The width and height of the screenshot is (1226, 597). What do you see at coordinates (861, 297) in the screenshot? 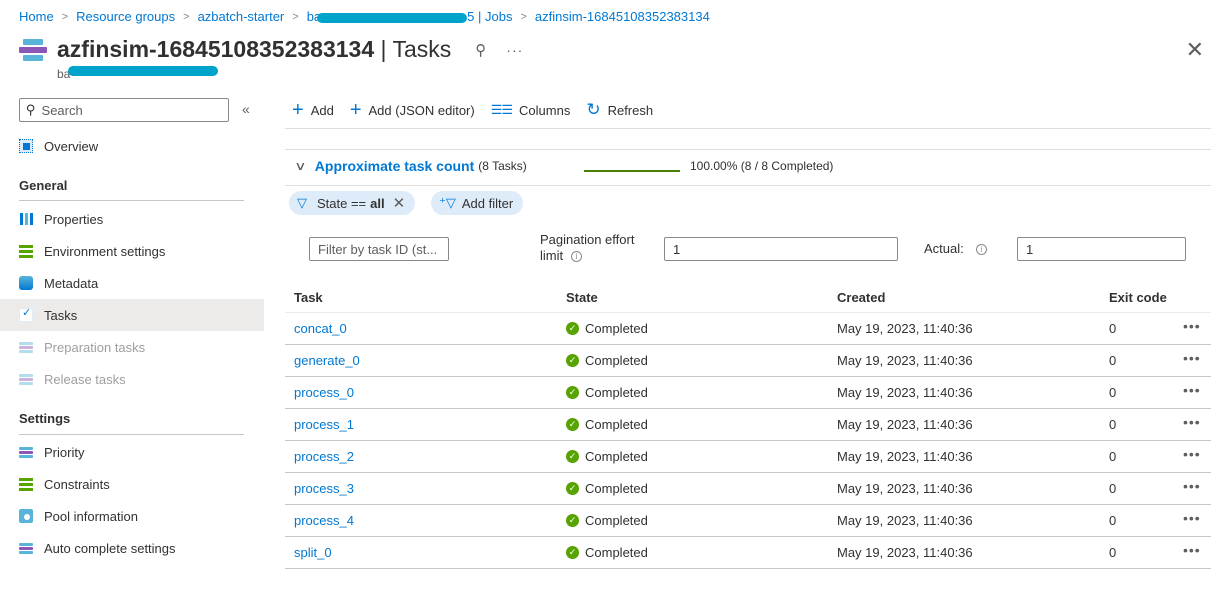
I see `column-header-created: Created` at bounding box center [861, 297].